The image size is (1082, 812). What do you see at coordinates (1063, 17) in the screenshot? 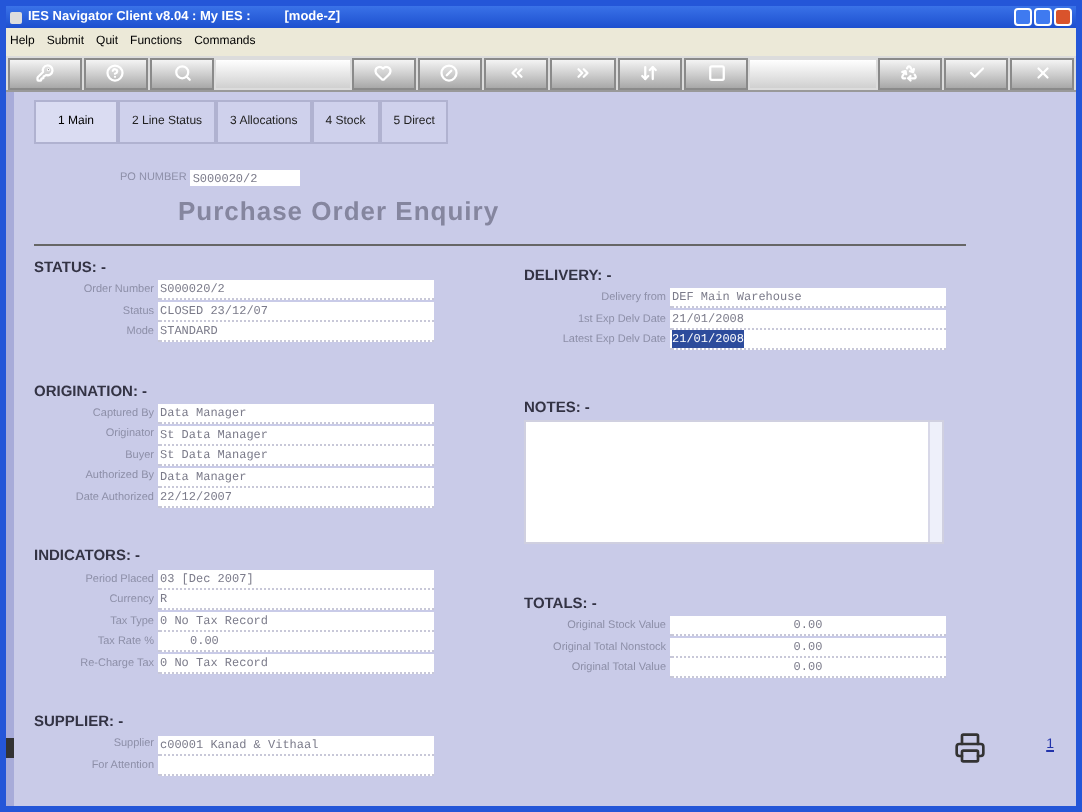
I see `close-button` at bounding box center [1063, 17].